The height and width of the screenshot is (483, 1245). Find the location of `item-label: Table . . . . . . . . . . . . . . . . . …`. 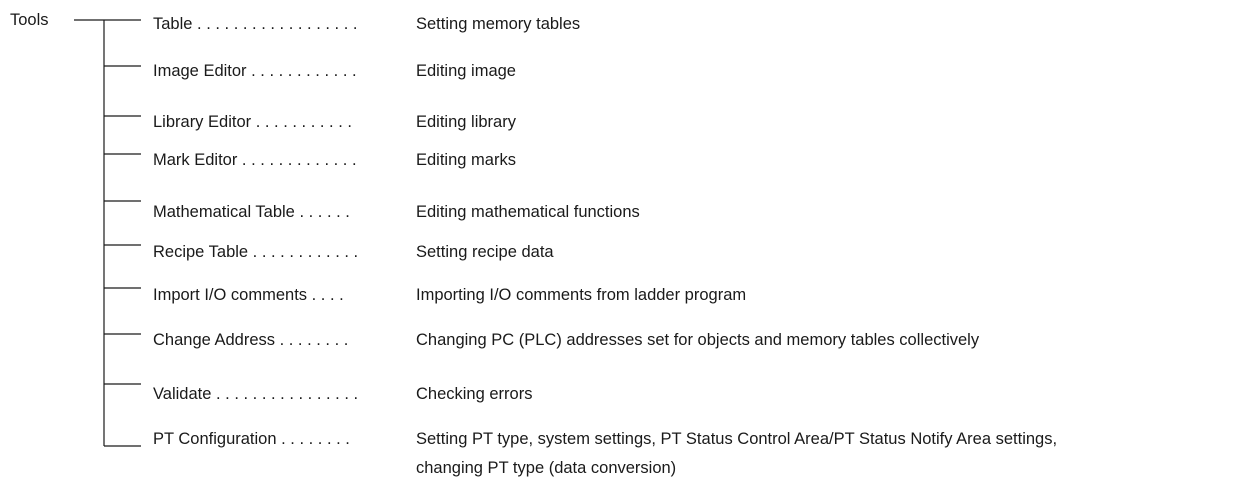

item-label: Table . . . . . . . . . . . . . . . . . … is located at coordinates (255, 24).